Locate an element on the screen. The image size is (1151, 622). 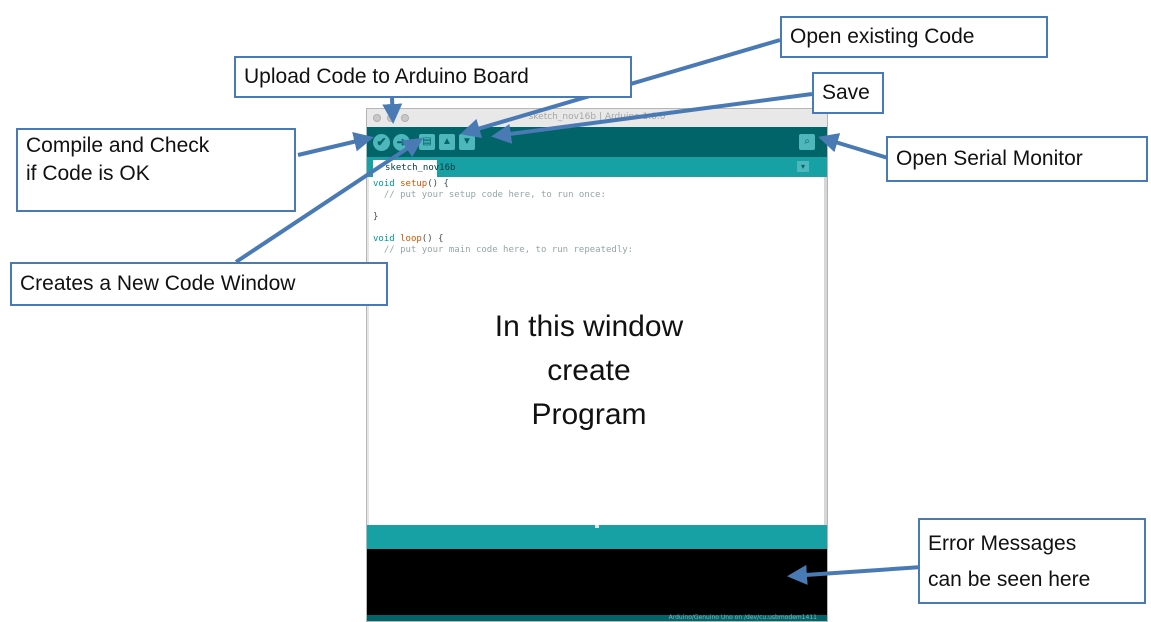
arrow-errors is located at coordinates (855, 574).